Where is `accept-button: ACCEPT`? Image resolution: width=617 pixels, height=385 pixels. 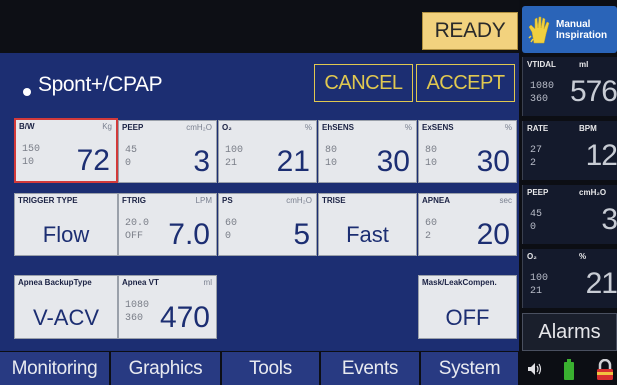 accept-button: ACCEPT is located at coordinates (465, 83).